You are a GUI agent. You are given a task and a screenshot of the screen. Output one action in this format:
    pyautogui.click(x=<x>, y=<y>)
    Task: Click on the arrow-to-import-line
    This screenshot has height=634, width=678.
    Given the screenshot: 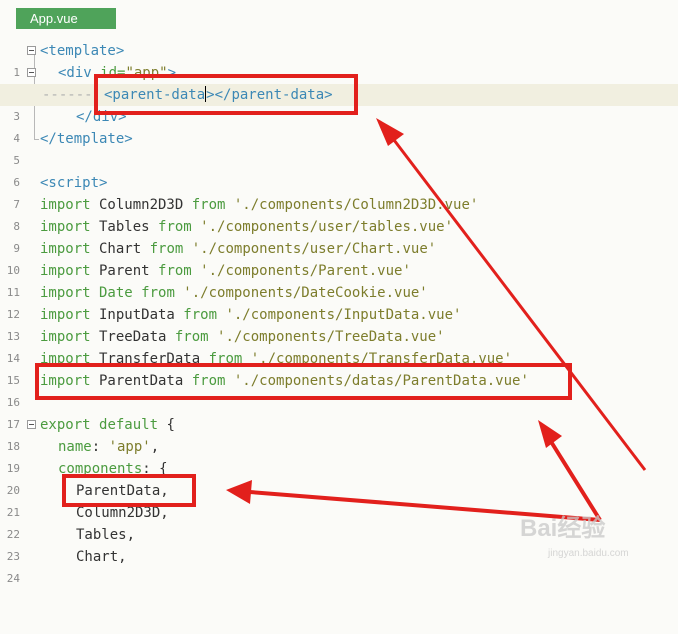 What is the action you would take?
    pyautogui.click(x=570, y=471)
    